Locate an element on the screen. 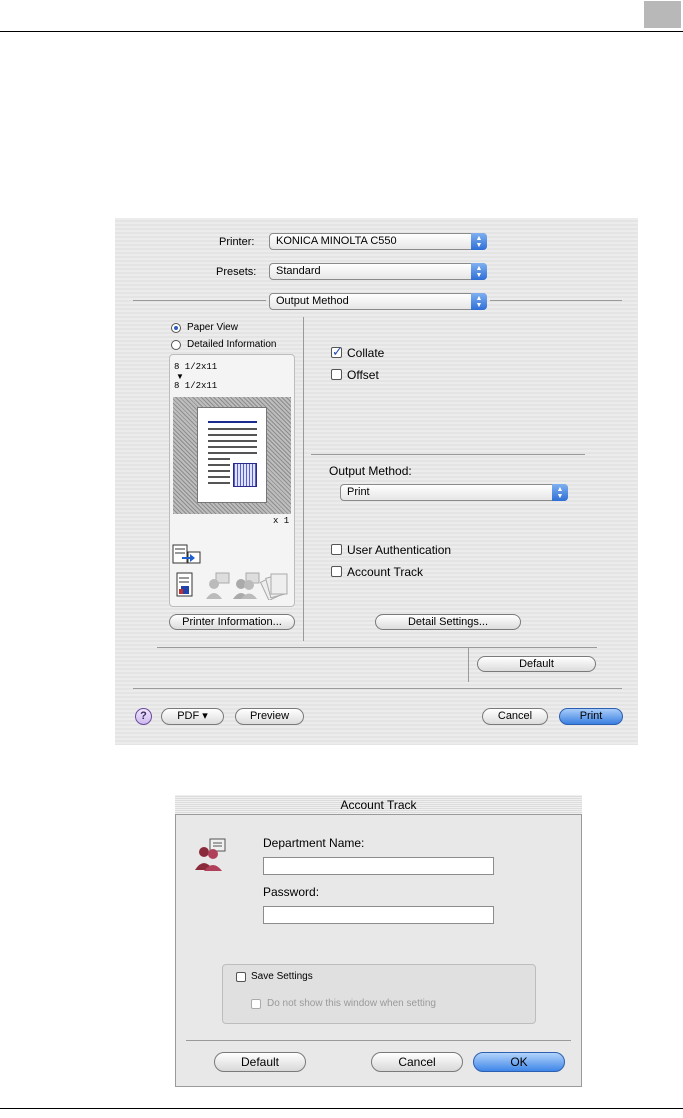  footer-rule is located at coordinates (341, 1108).